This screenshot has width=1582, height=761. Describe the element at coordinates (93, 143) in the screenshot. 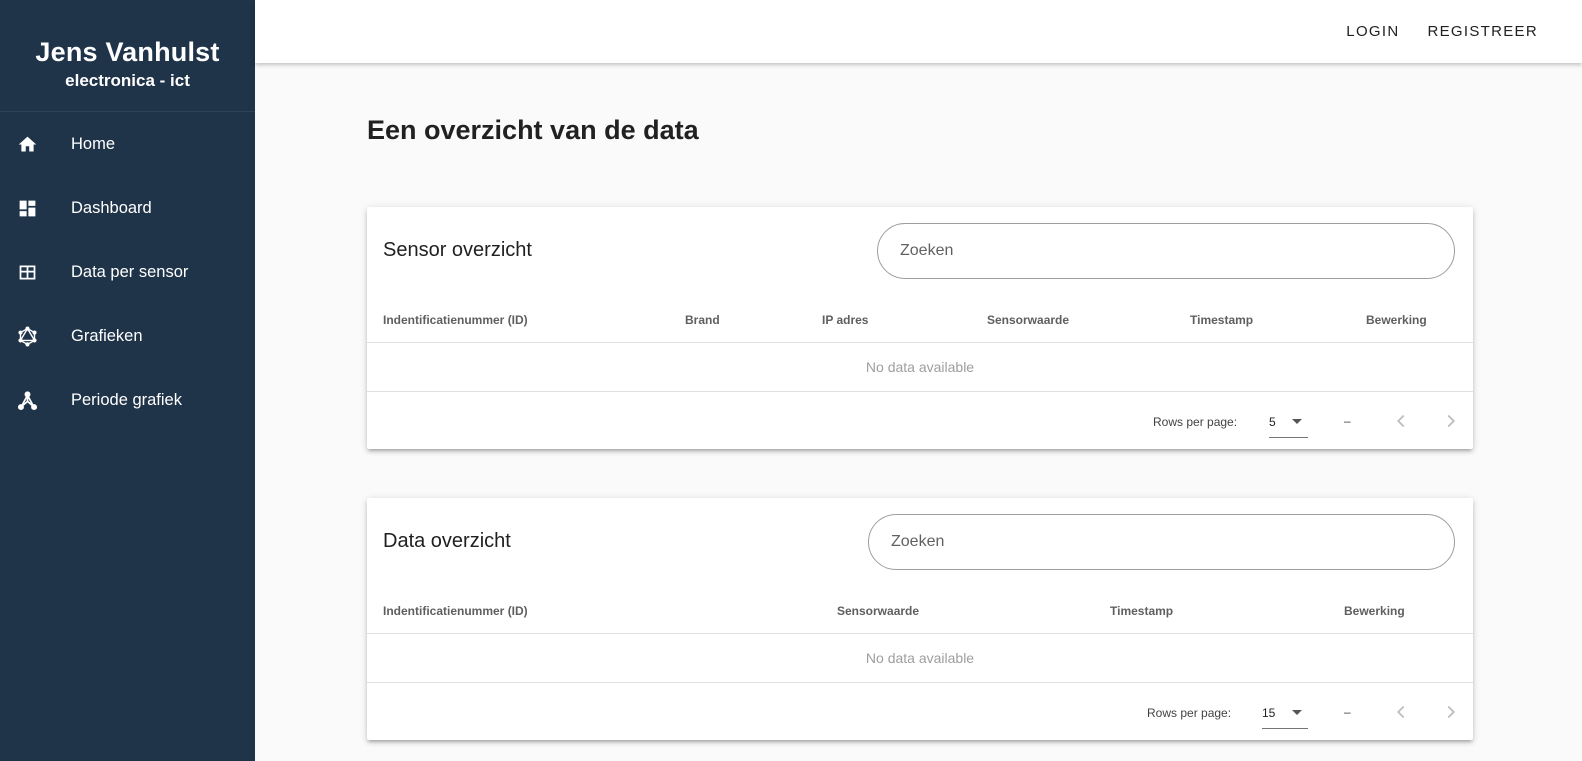

I see `sidebar-item-label: Home` at that location.